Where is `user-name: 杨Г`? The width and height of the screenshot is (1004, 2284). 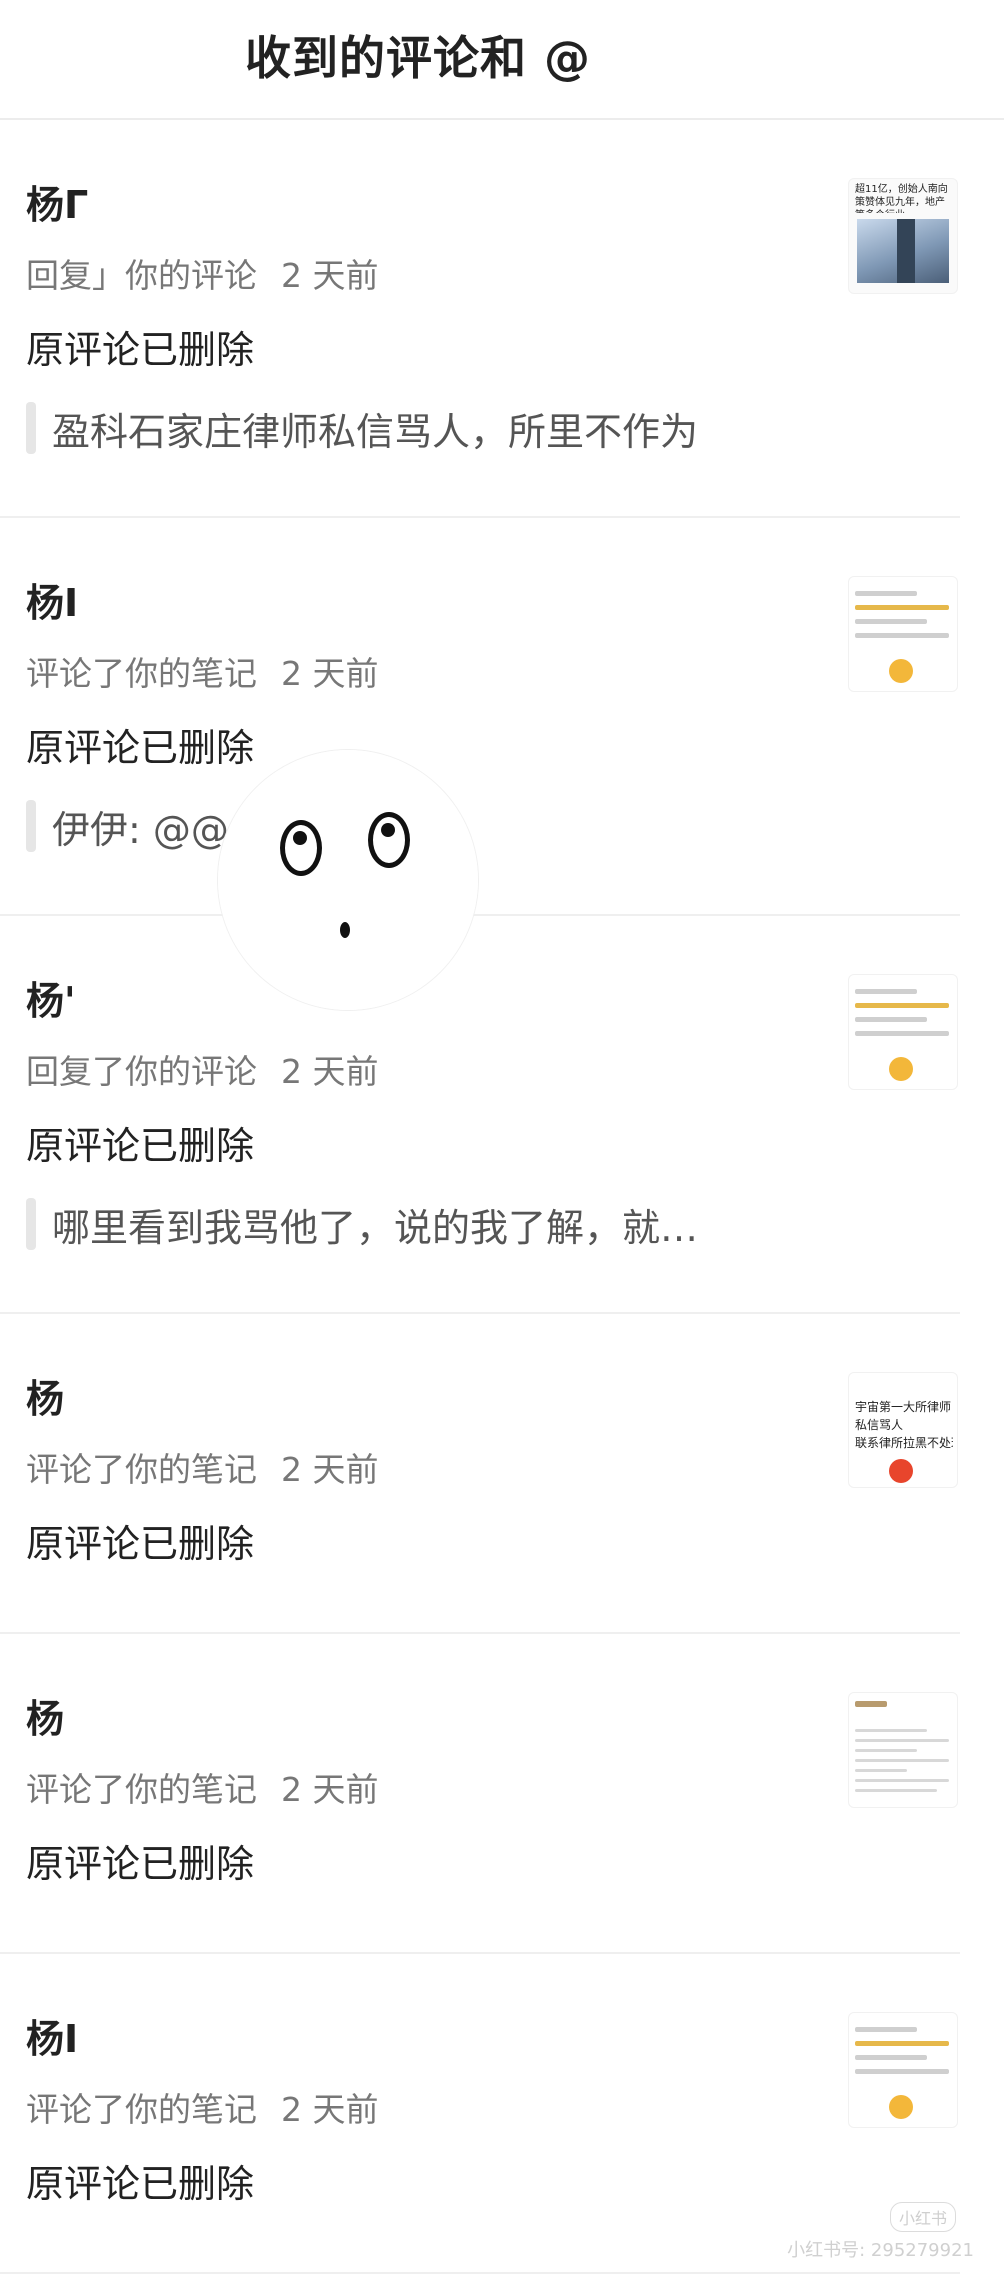 user-name: 杨Г is located at coordinates (57, 205).